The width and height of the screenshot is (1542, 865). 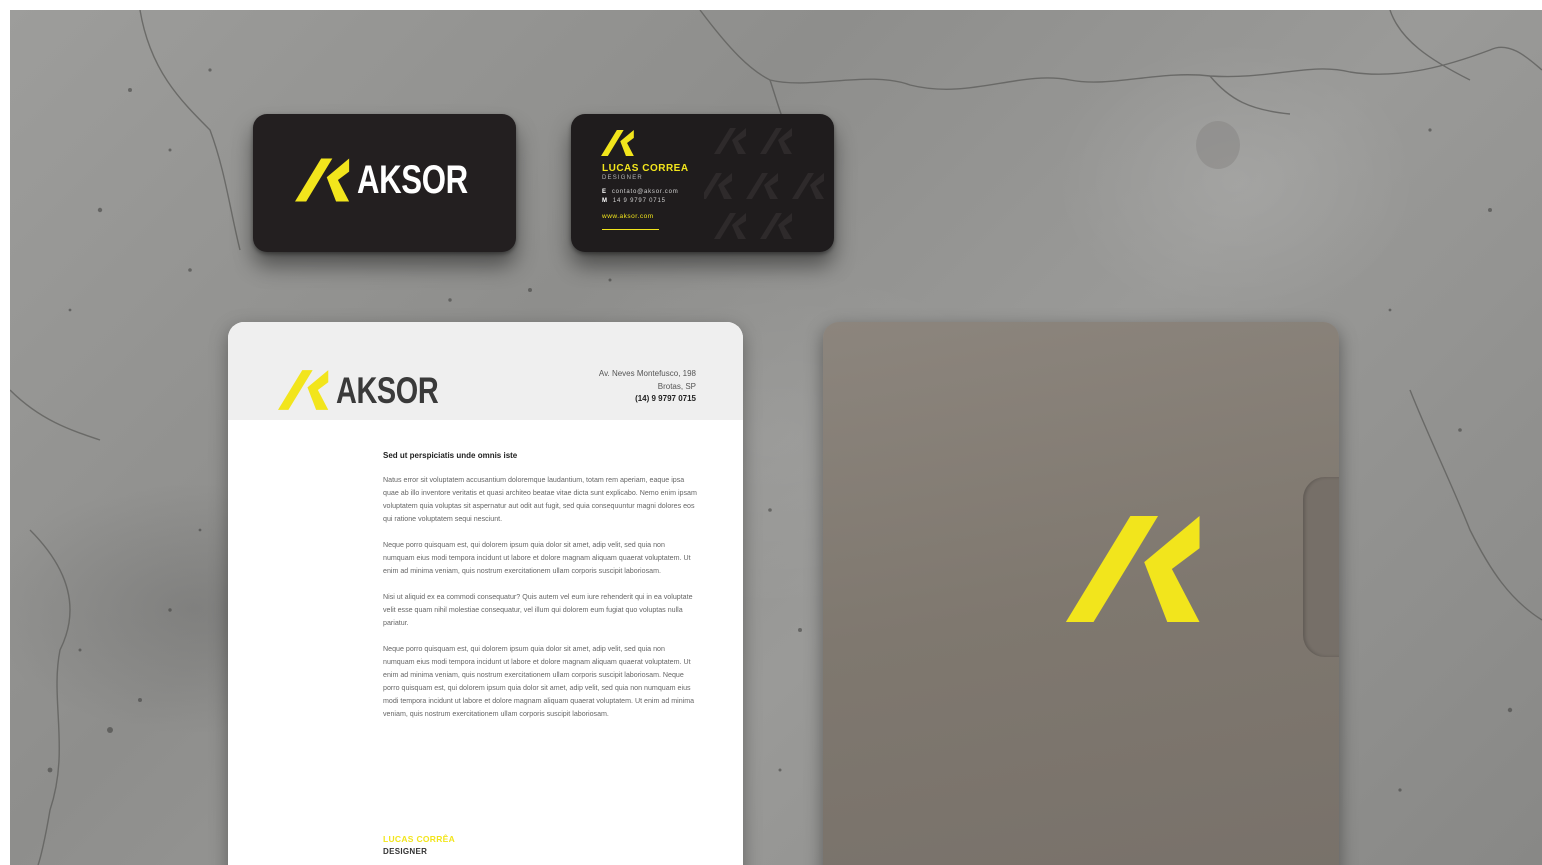 What do you see at coordinates (645, 192) in the screenshot?
I see `card-email: contato@aksor.com` at bounding box center [645, 192].